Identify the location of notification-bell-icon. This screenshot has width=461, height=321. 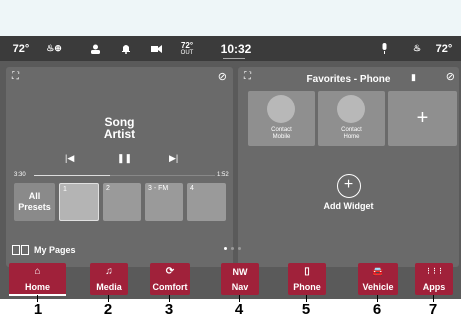
(126, 48).